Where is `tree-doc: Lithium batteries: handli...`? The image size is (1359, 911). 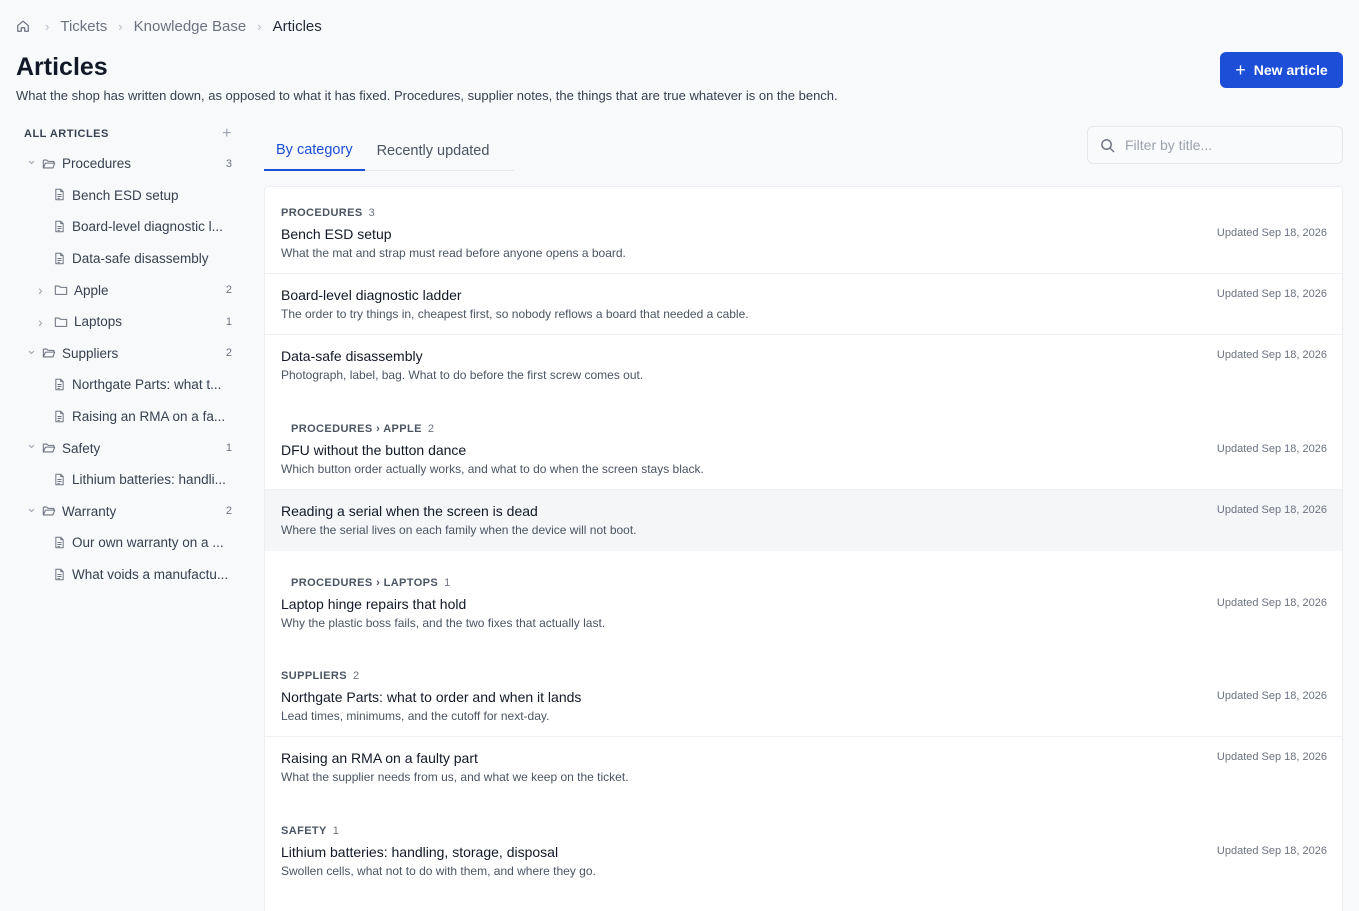 tree-doc: Lithium batteries: handli... is located at coordinates (128, 480).